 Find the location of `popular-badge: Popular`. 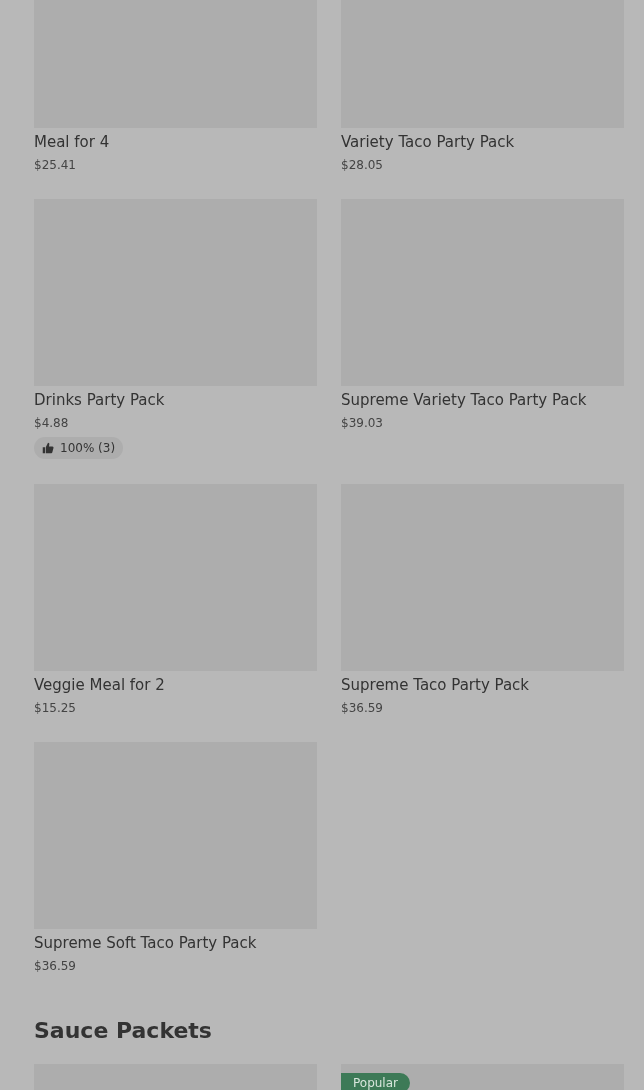

popular-badge: Popular is located at coordinates (375, 1081).